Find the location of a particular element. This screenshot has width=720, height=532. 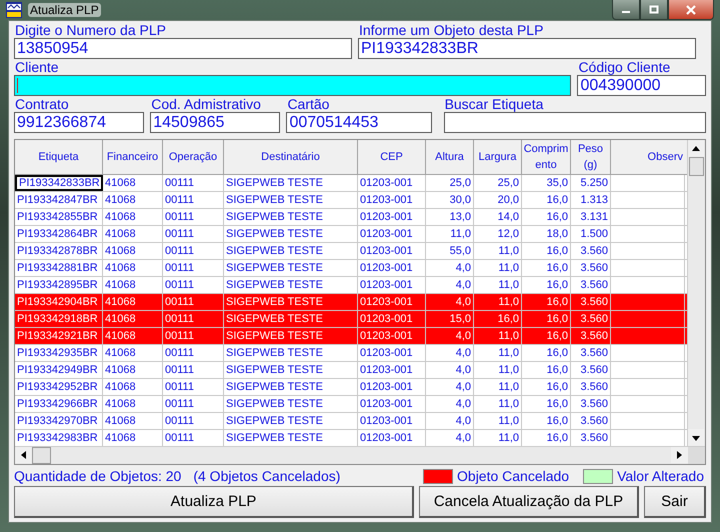

maximize-button is located at coordinates (654, 10).